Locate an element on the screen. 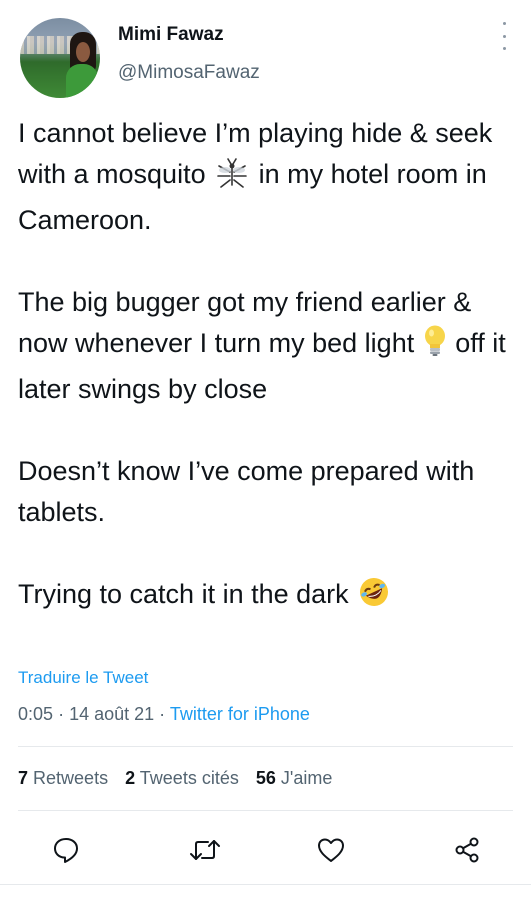  retweets-count: 7 is located at coordinates (23, 778).